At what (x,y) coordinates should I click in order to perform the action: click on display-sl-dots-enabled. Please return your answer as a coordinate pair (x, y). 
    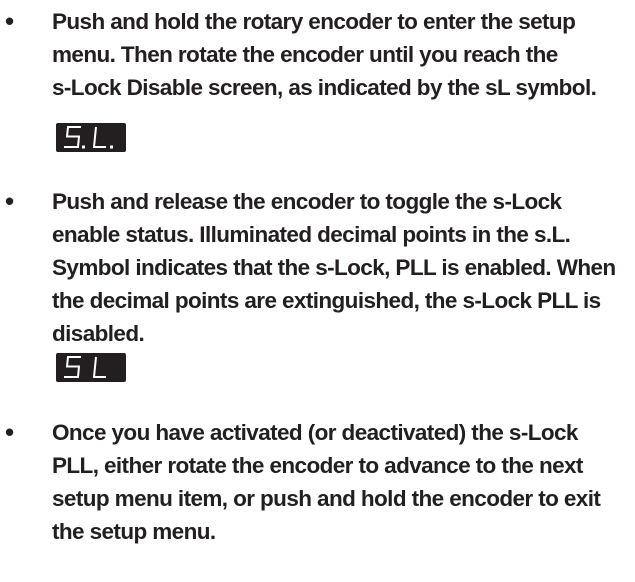
    Looking at the image, I should click on (91, 137).